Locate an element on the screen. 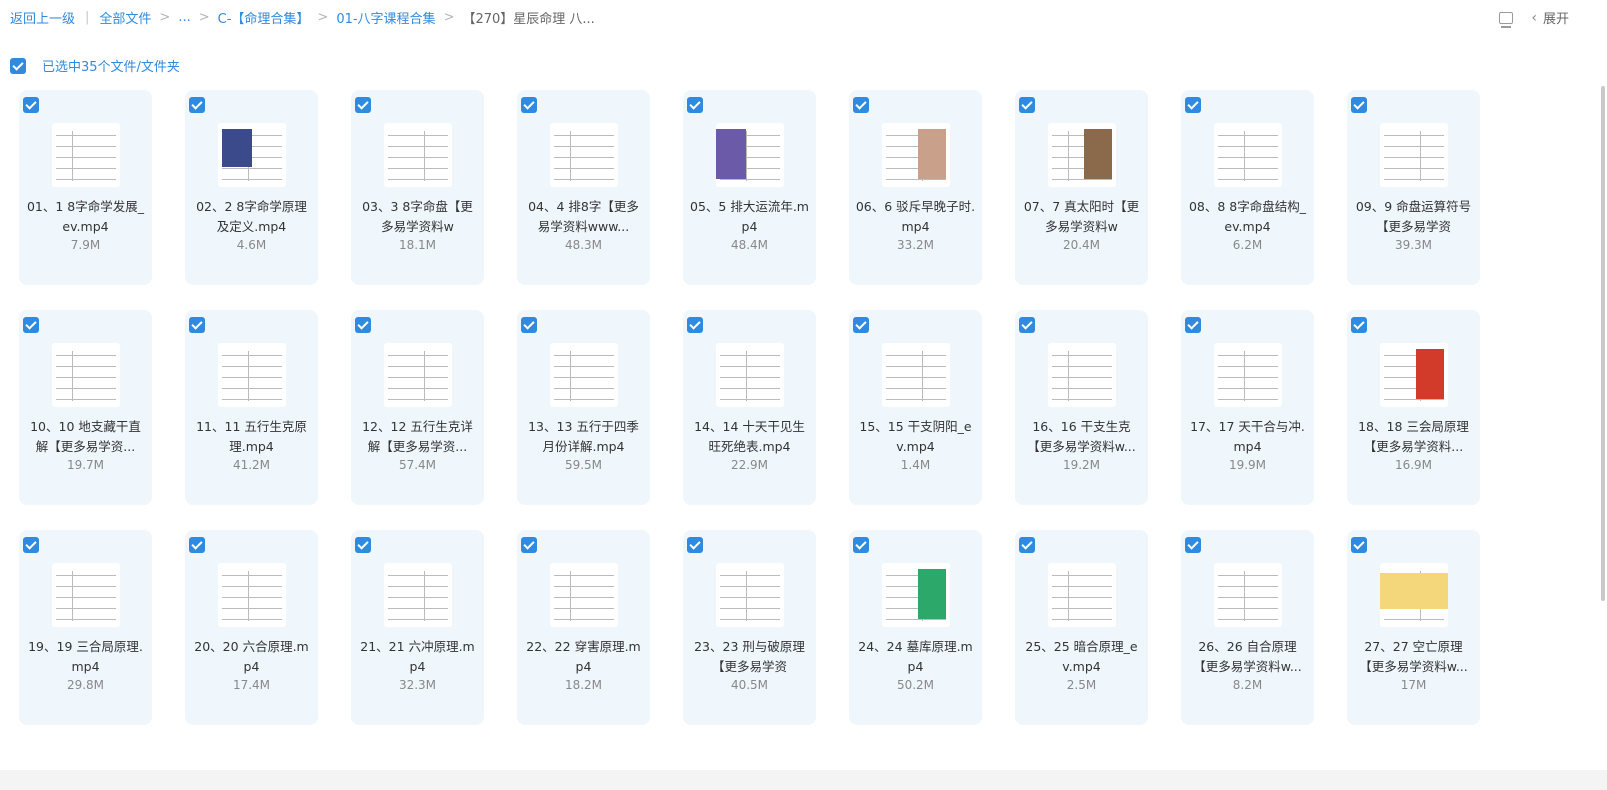 The height and width of the screenshot is (790, 1607). file-card: 07、7 真太阳时【更多易学资料w 20.4M is located at coordinates (1081, 187).